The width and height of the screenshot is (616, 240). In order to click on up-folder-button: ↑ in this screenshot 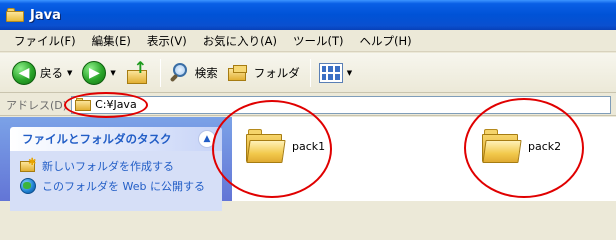, I will do `click(138, 73)`.